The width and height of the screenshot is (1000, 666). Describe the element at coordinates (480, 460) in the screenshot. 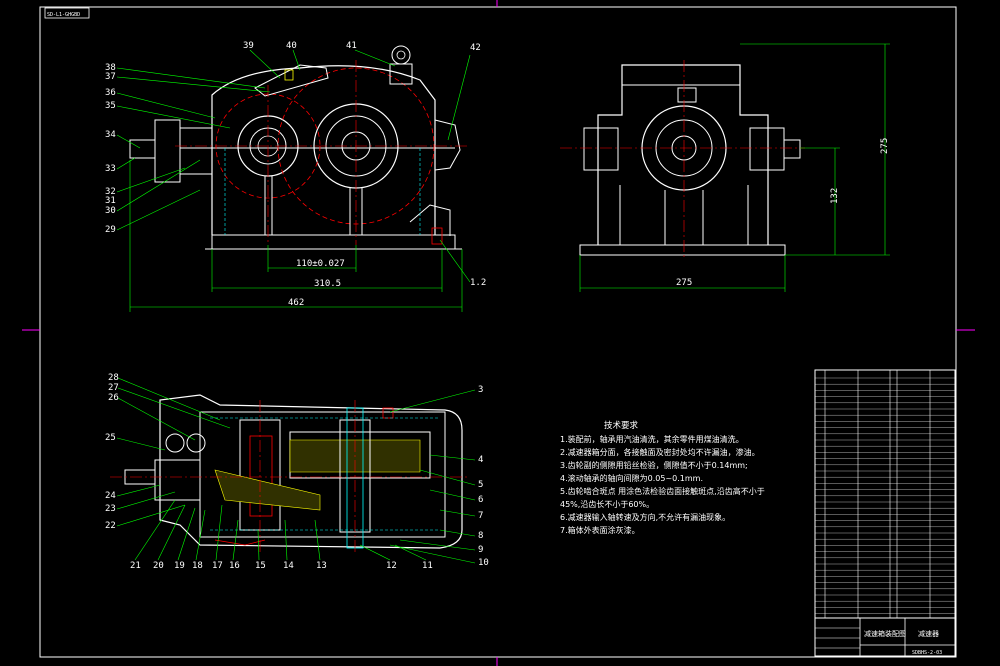

I see `top-part-label: 4` at that location.